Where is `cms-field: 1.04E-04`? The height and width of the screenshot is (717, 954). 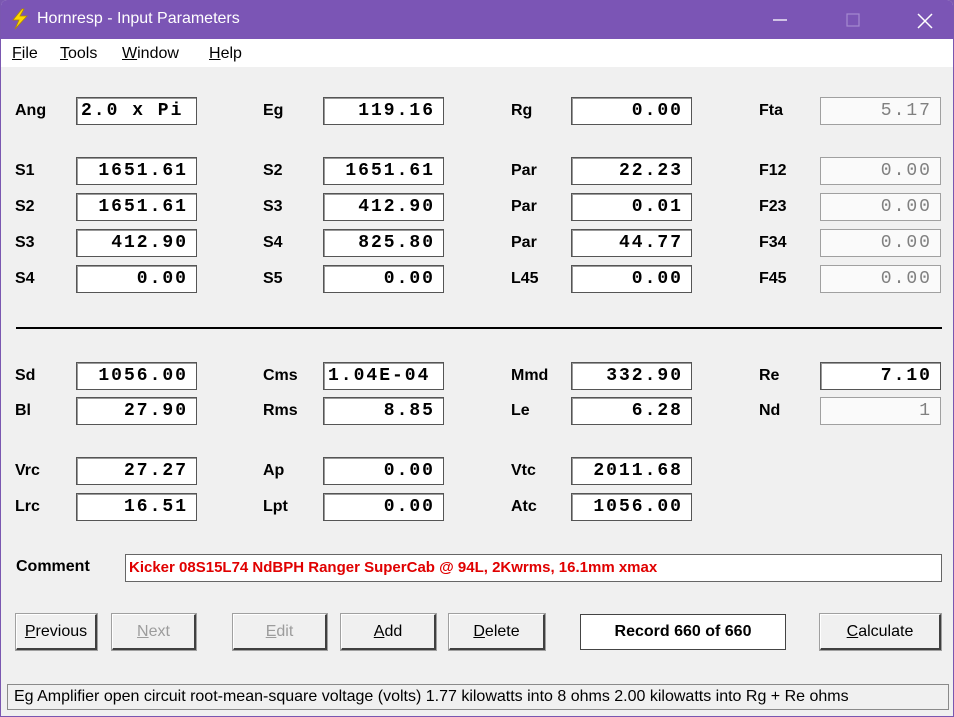 cms-field: 1.04E-04 is located at coordinates (383, 376).